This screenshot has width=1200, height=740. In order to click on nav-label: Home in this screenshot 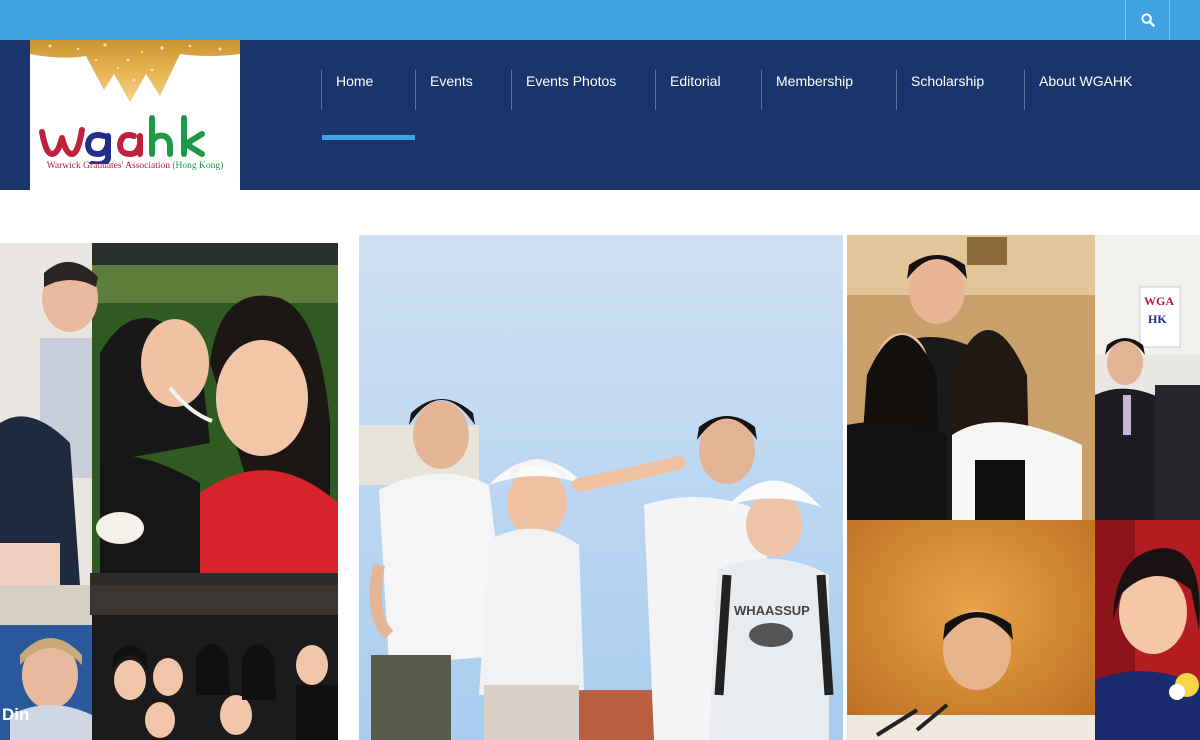, I will do `click(355, 81)`.